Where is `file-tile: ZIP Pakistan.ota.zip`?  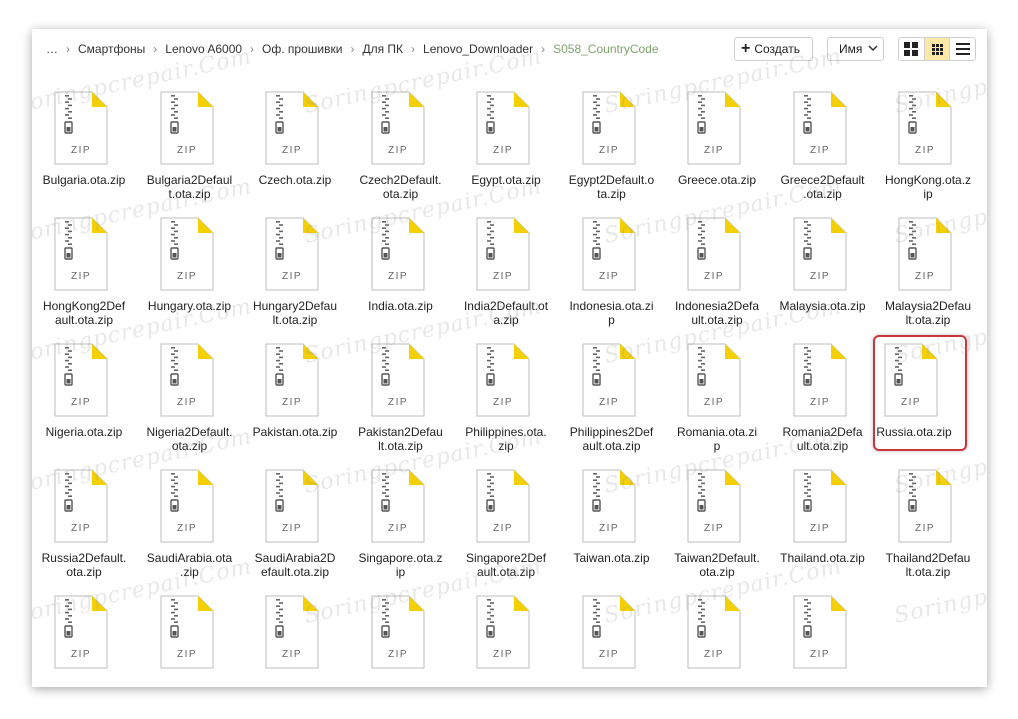 file-tile: ZIP Pakistan.ota.zip is located at coordinates (295, 403).